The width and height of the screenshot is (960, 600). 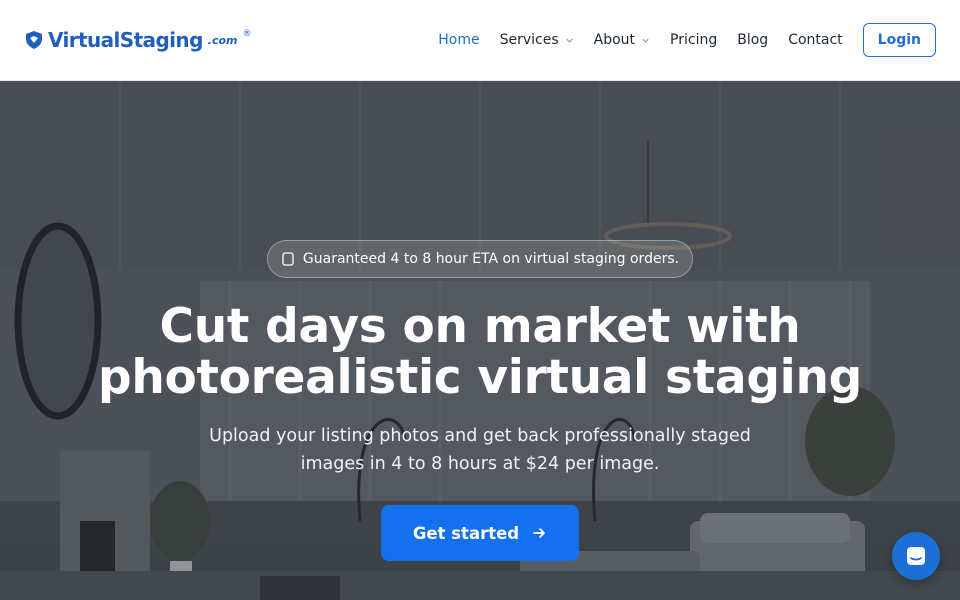 I want to click on nav-home: Home, so click(x=458, y=40).